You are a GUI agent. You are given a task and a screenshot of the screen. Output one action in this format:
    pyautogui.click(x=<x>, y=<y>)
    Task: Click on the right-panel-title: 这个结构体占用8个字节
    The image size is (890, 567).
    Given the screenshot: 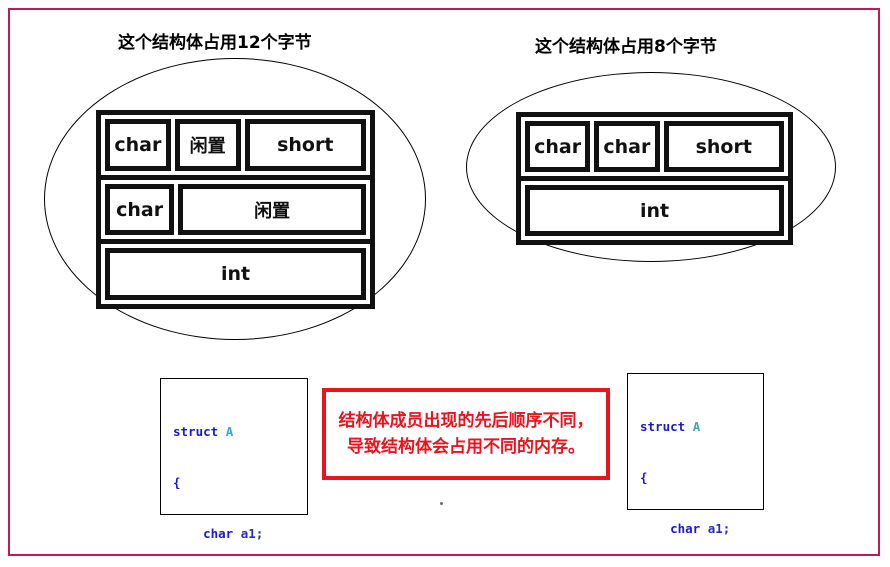 What is the action you would take?
    pyautogui.click(x=626, y=47)
    